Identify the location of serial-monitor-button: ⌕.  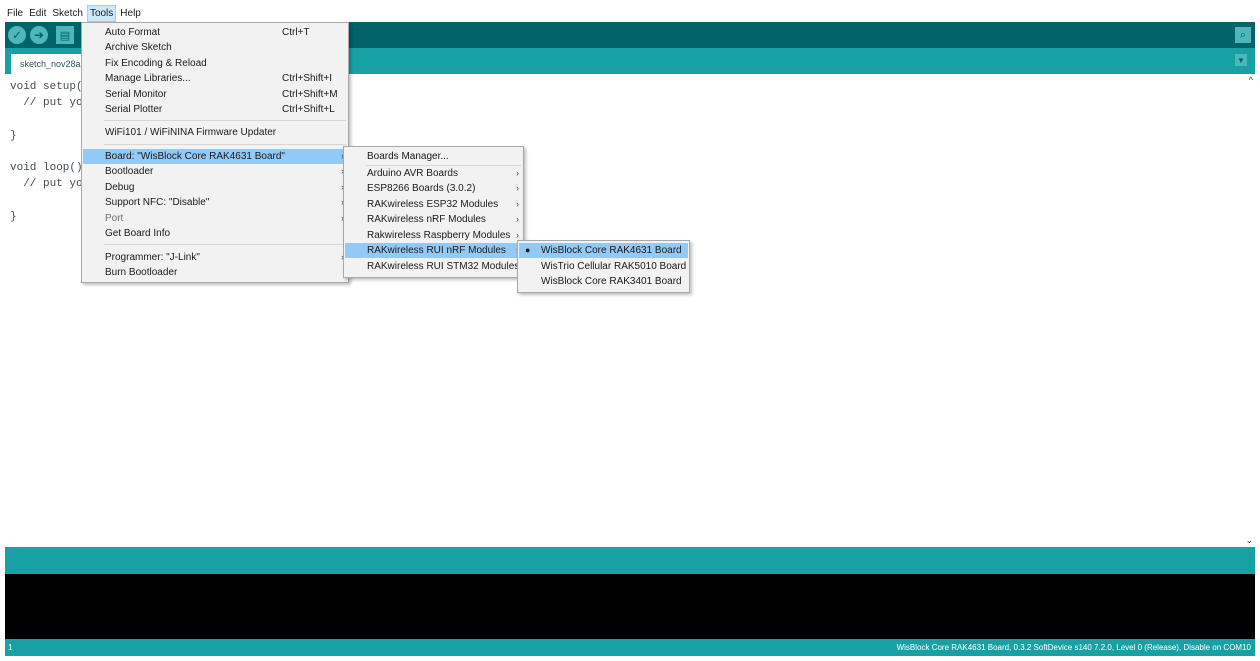
(1243, 35).